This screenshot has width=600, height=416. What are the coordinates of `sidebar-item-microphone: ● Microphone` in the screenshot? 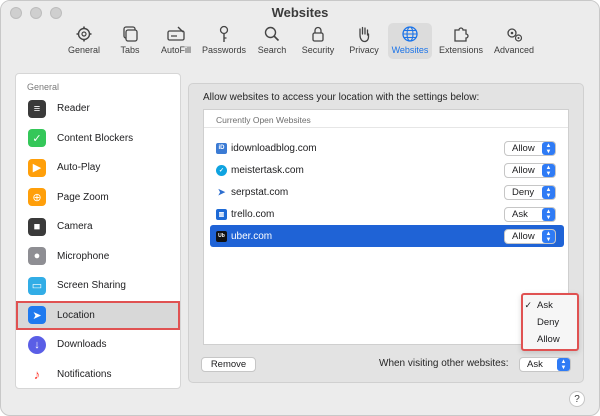 It's located at (98, 257).